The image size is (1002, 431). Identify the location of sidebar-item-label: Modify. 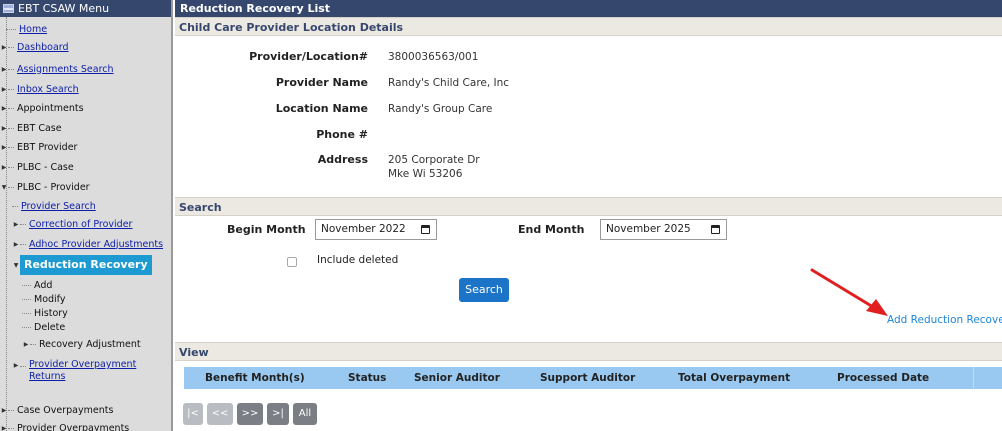
(49, 299).